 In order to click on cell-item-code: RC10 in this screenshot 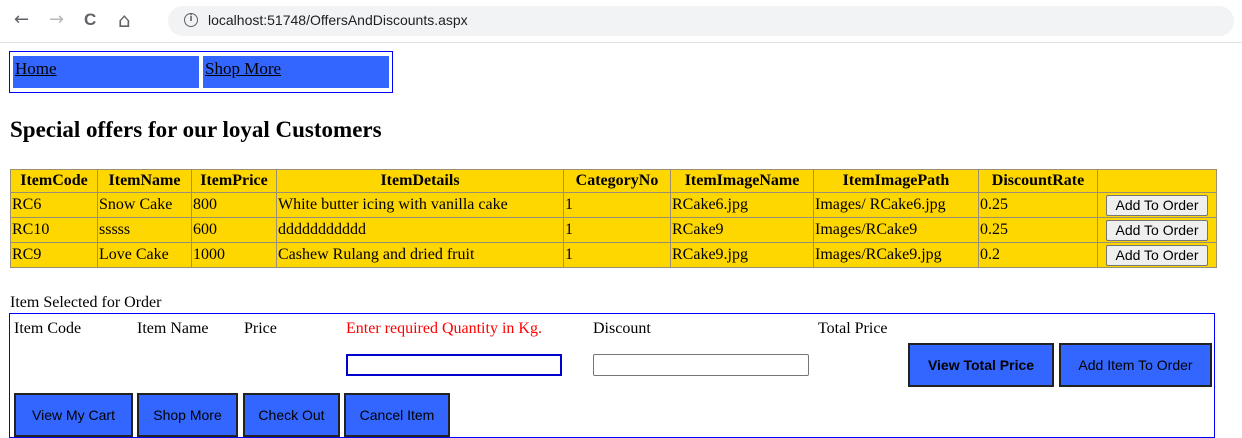, I will do `click(54, 230)`.